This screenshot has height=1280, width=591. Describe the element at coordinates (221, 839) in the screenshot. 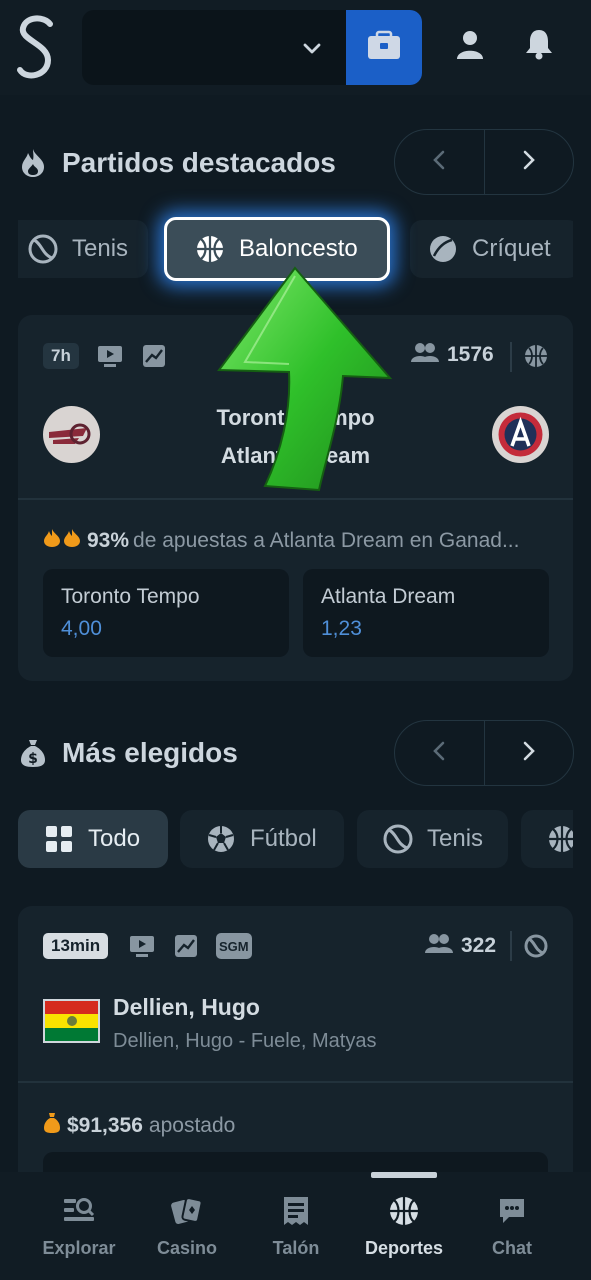

I see `soccer-icon` at that location.